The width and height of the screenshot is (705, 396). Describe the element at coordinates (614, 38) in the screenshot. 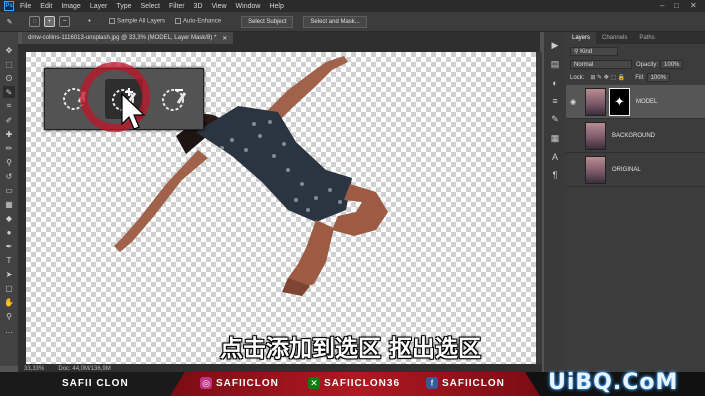

I see `tab-channels: Channels` at that location.